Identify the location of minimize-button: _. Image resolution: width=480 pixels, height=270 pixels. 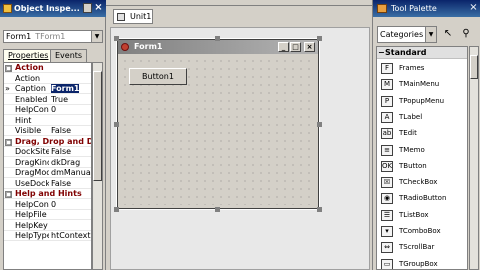
(283, 47).